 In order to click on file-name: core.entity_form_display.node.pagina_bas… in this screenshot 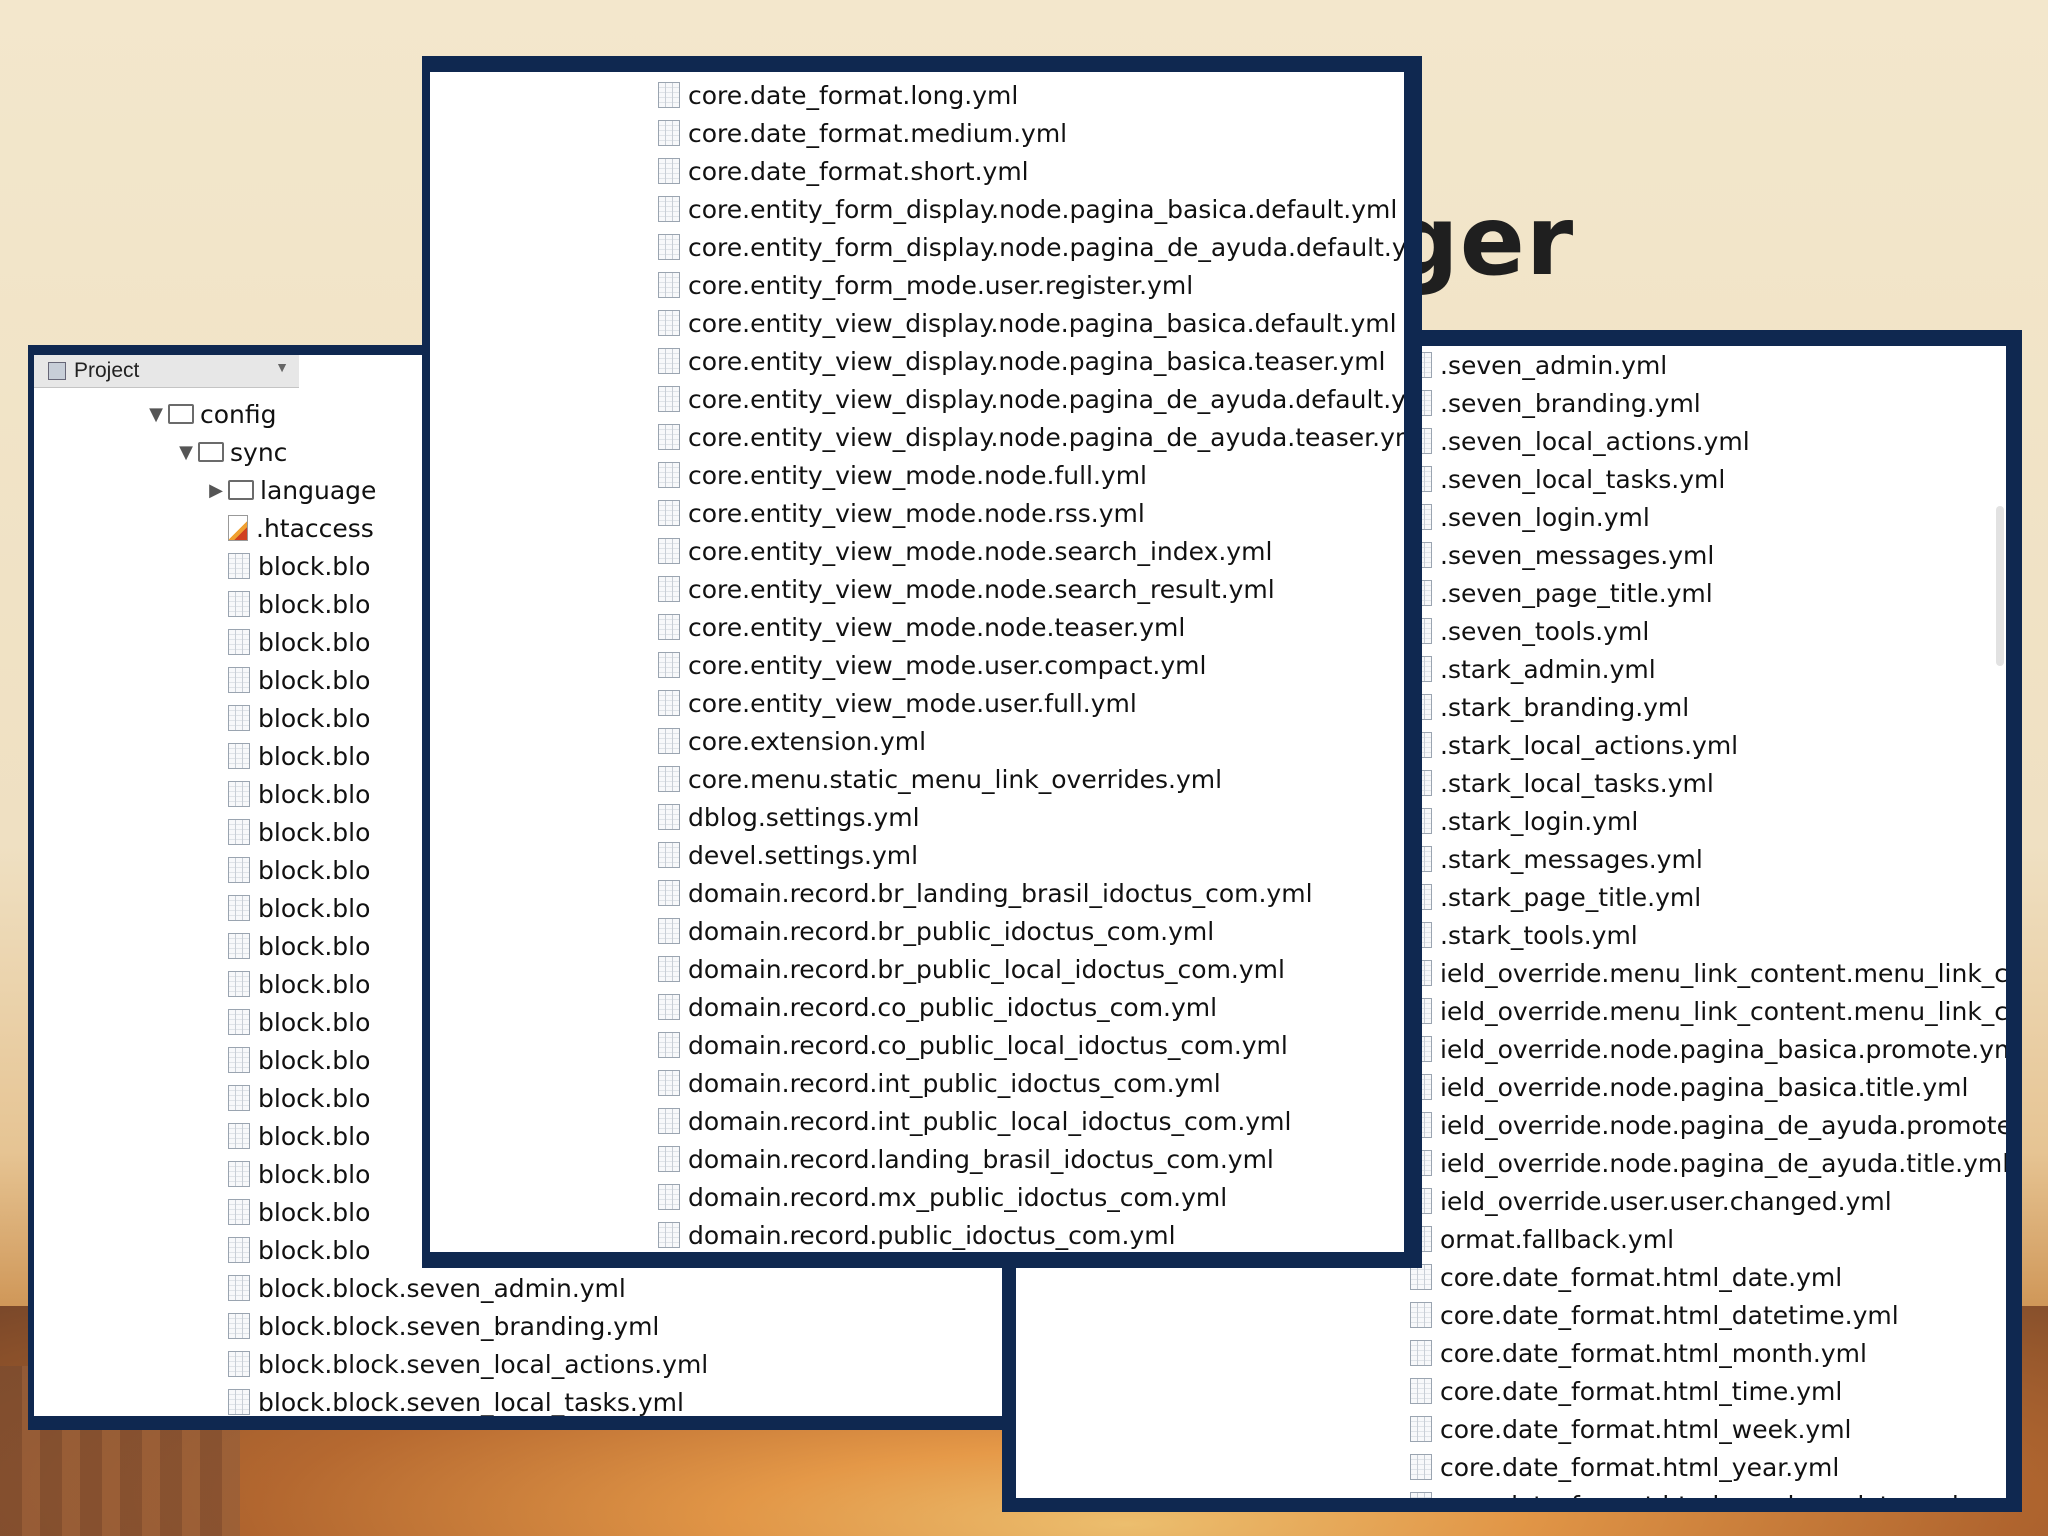, I will do `click(1043, 209)`.